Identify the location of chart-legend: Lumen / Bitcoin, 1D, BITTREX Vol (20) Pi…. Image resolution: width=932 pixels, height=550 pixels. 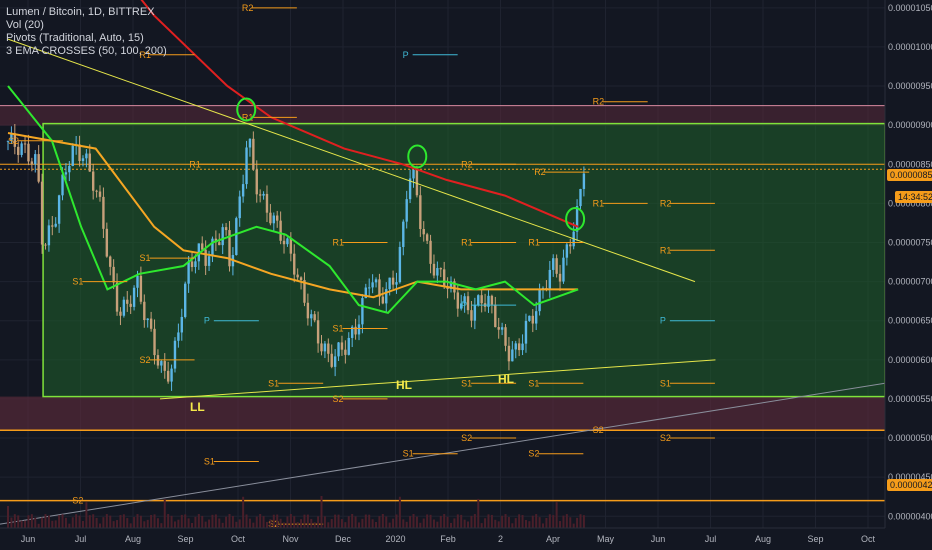
(86, 32).